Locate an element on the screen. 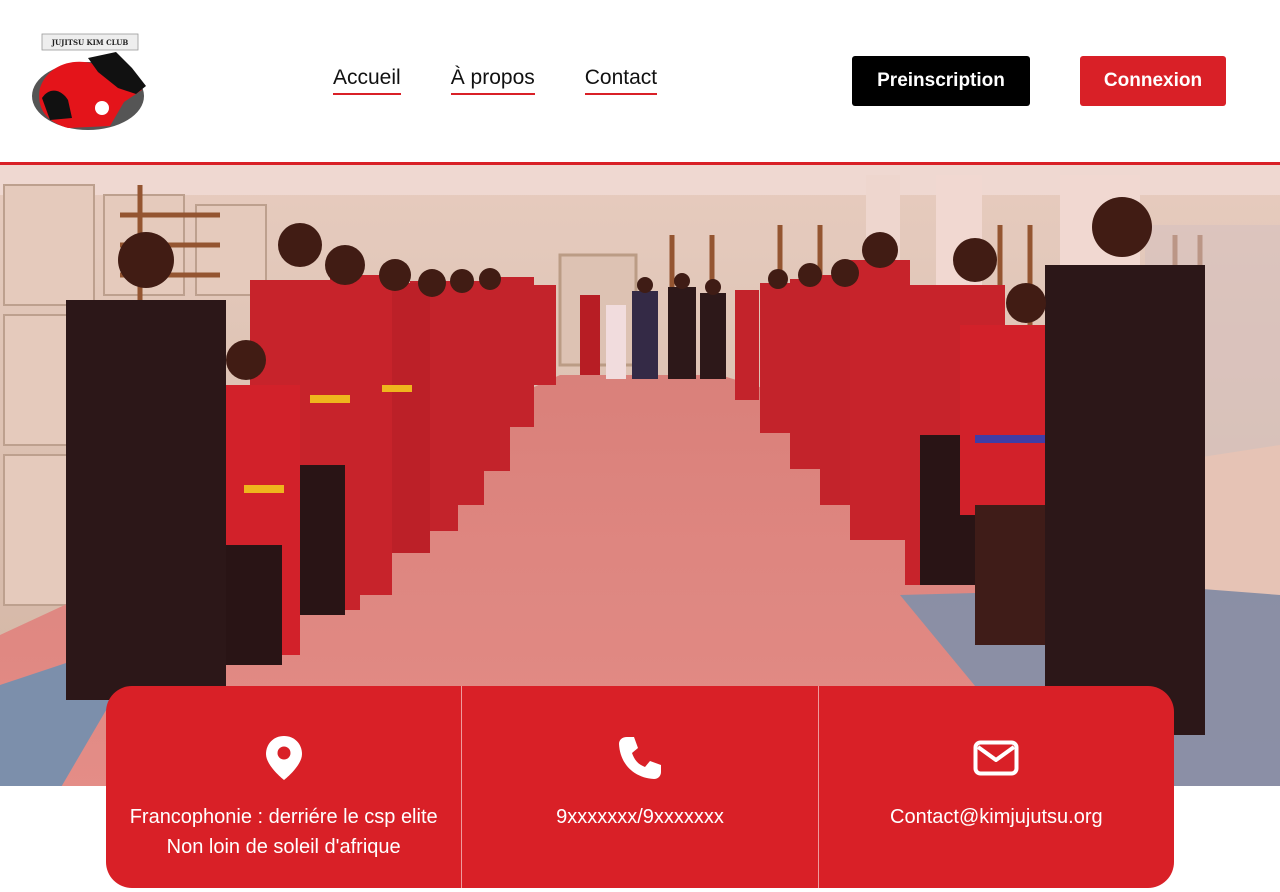 The width and height of the screenshot is (1280, 892). nav-accueil: Accueil is located at coordinates (367, 80).